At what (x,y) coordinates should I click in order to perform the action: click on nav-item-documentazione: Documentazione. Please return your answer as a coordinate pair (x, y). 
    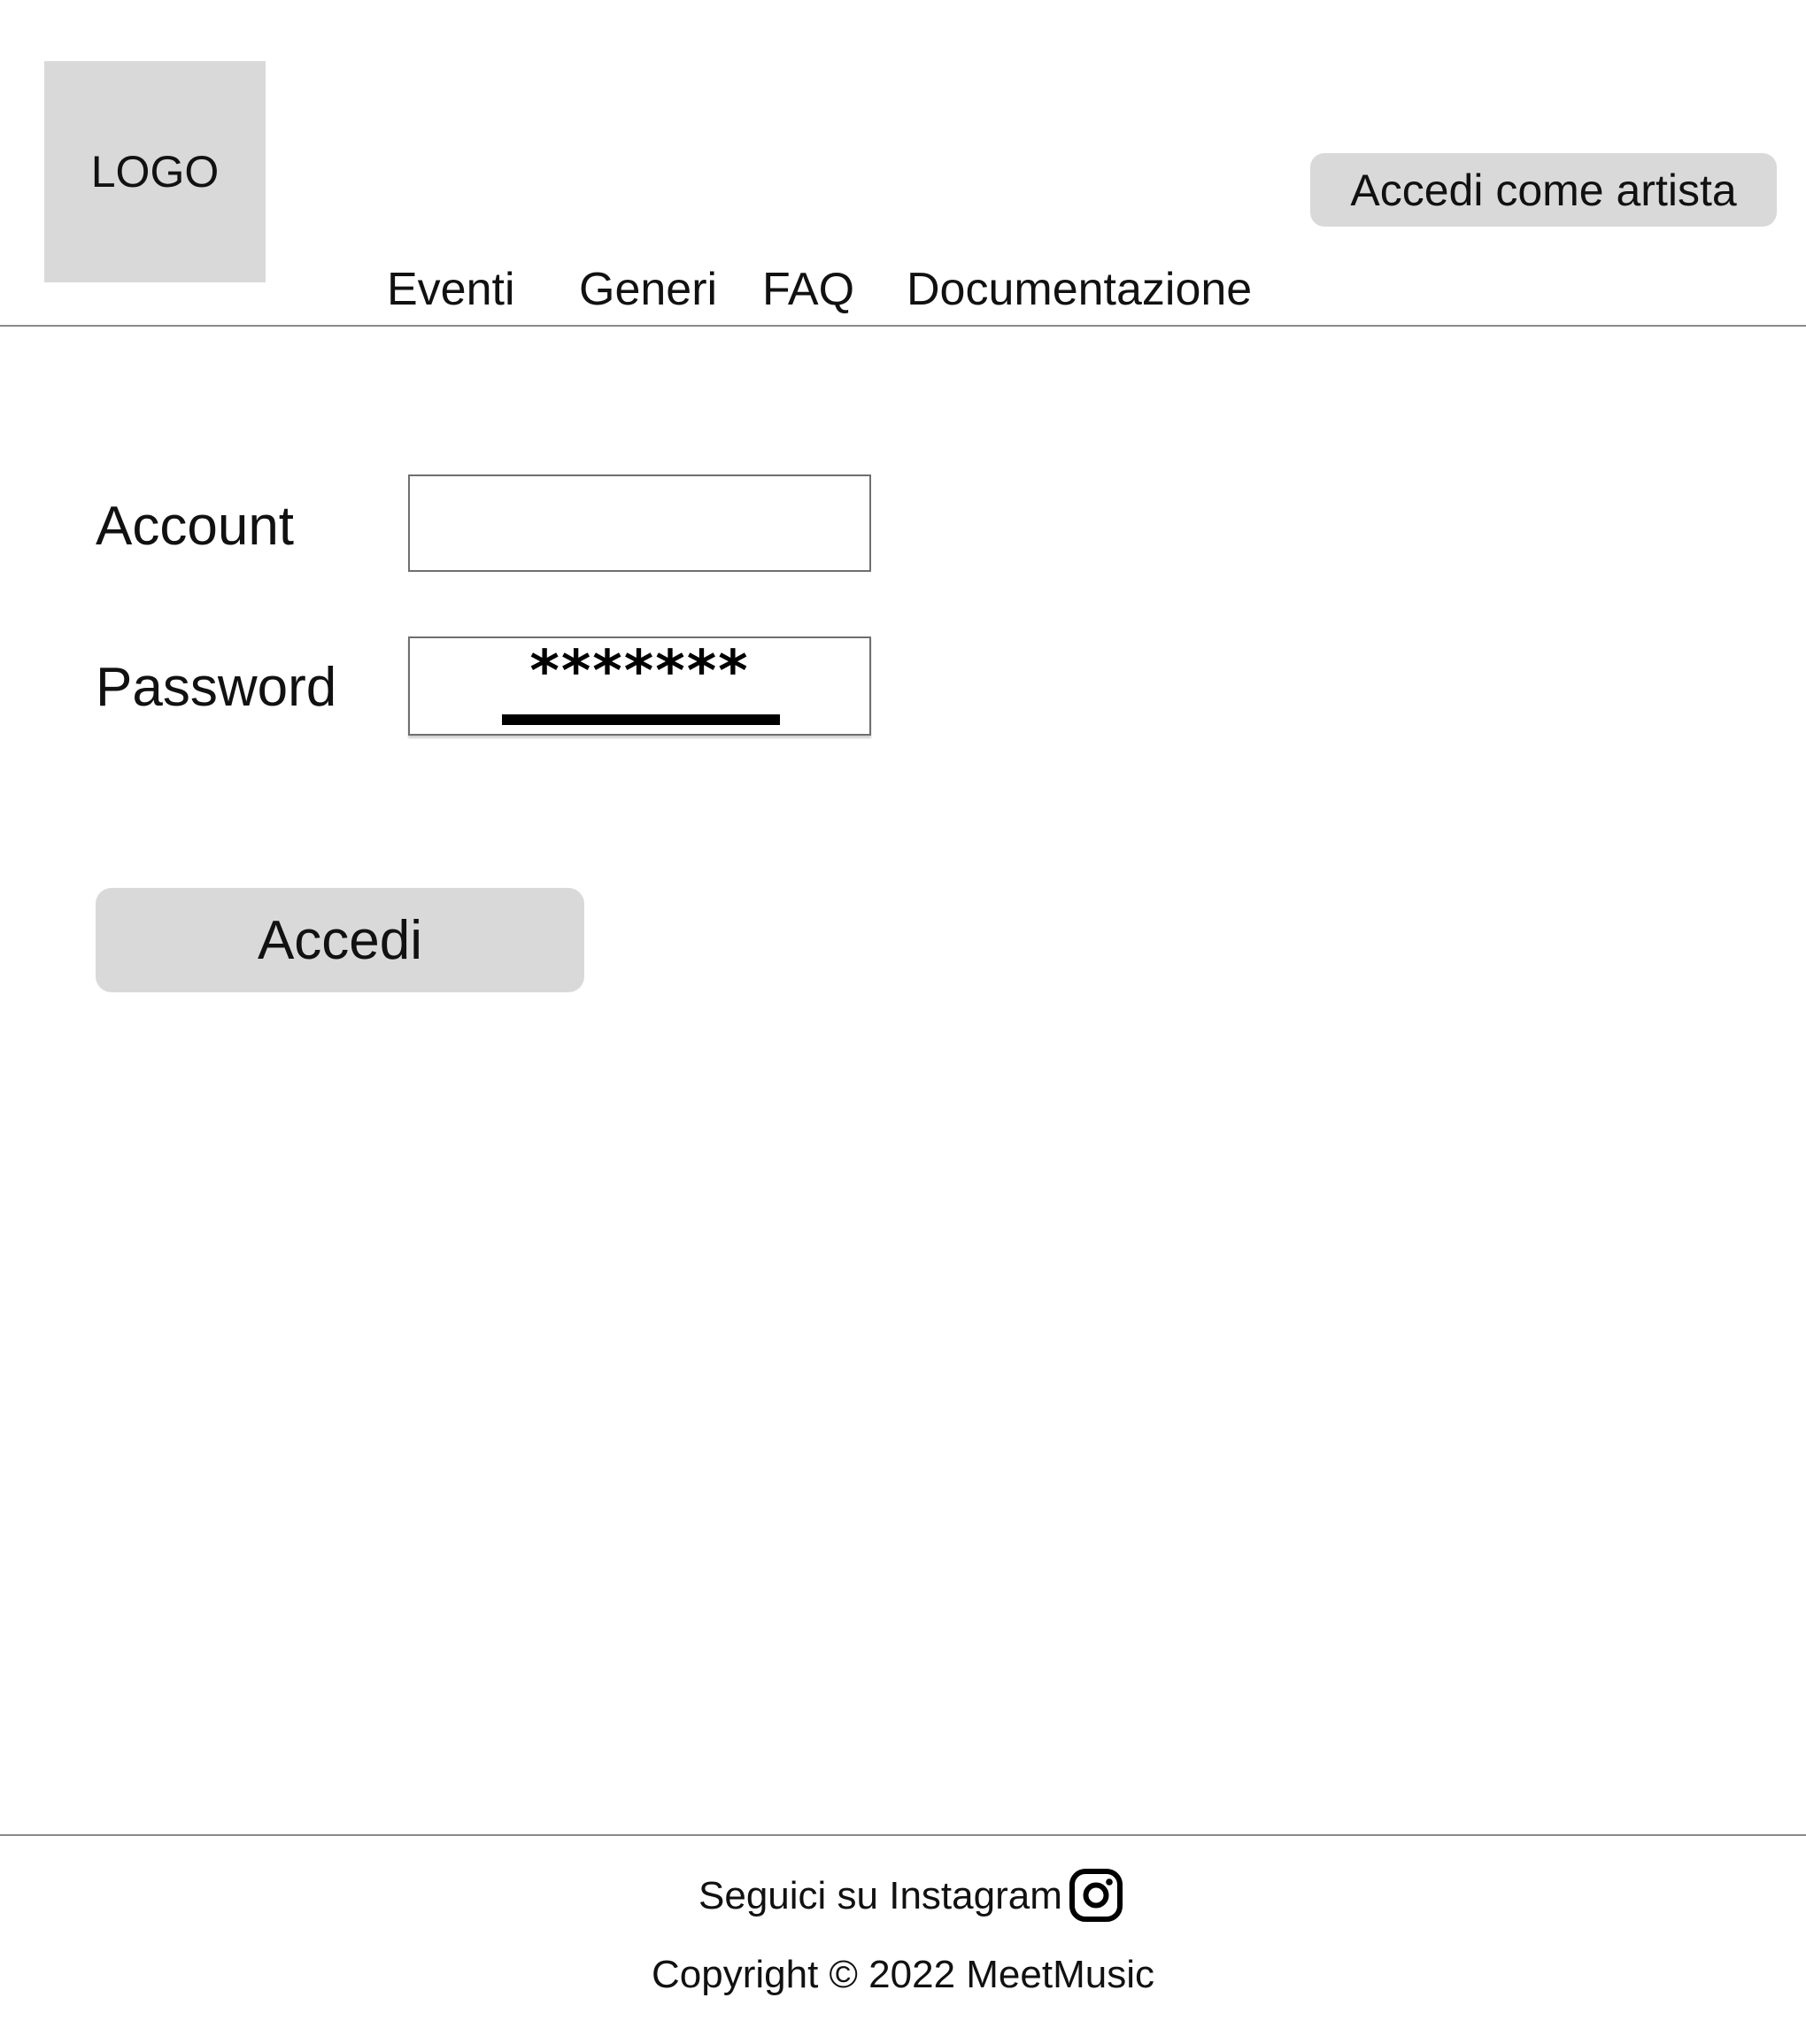
    Looking at the image, I should click on (1079, 289).